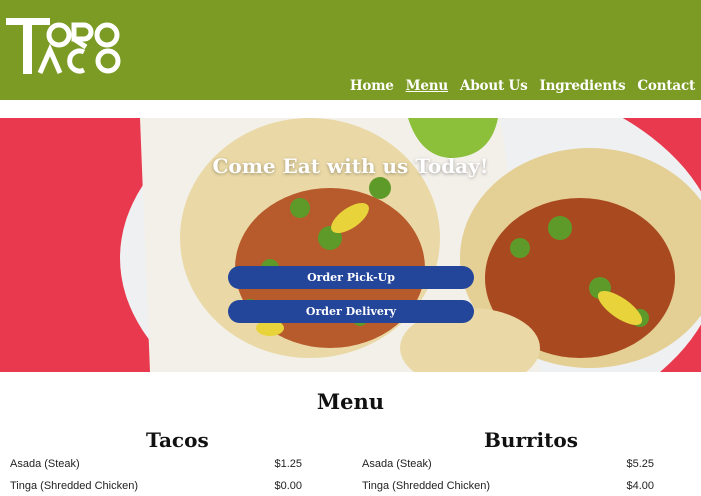 This screenshot has width=701, height=496. What do you see at coordinates (640, 464) in the screenshot?
I see `item-price: $5.25` at bounding box center [640, 464].